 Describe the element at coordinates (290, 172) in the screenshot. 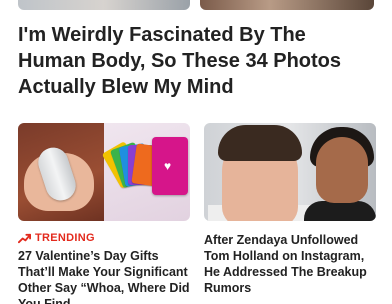

I see `article-thumbnail` at that location.